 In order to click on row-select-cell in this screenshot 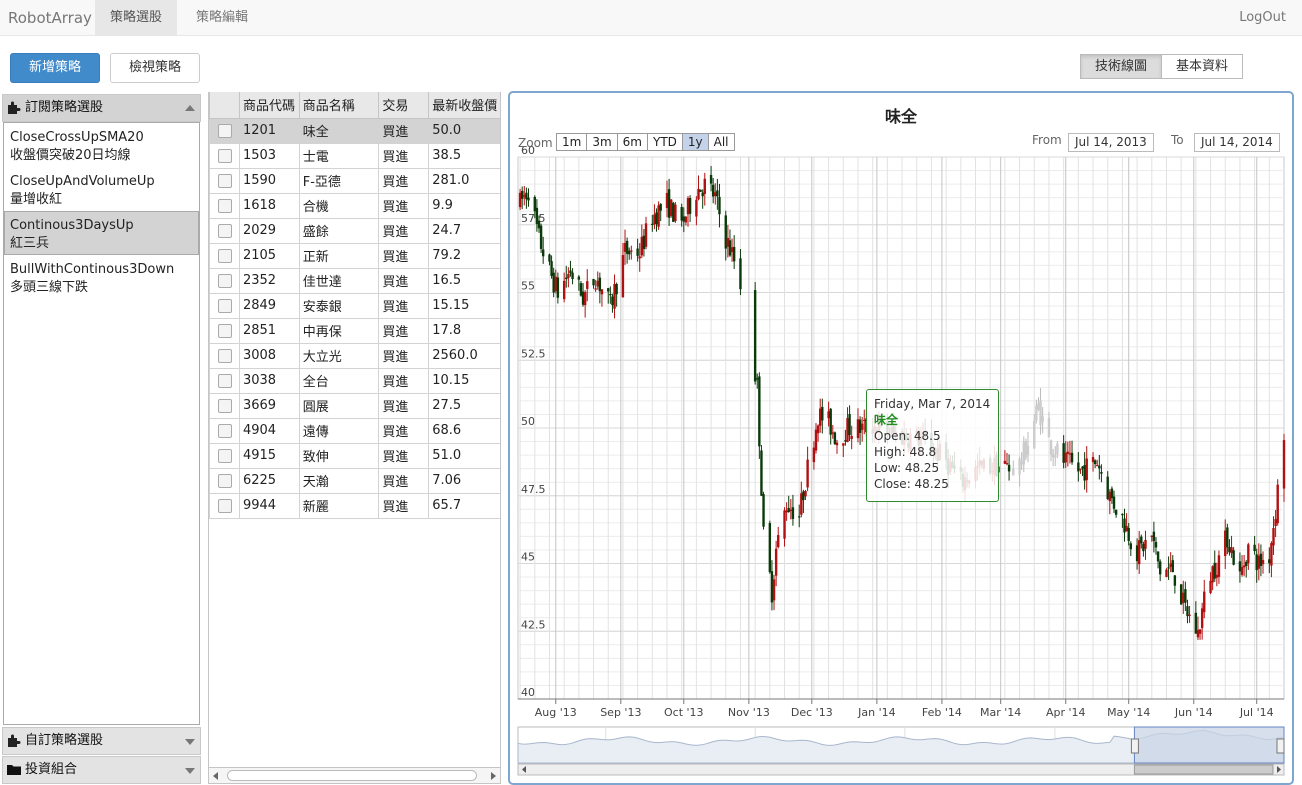, I will do `click(224, 330)`.